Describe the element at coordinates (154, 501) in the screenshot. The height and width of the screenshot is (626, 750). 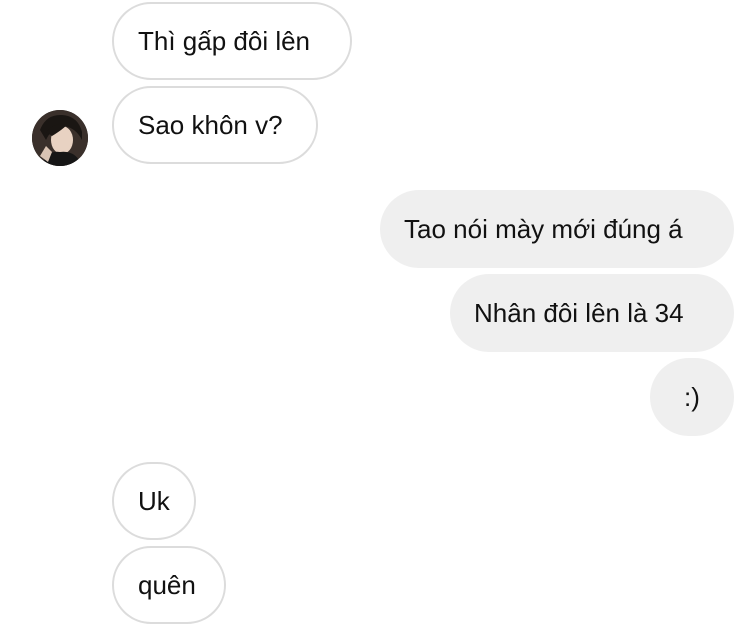
I see `message-bubble-incoming: Uk` at that location.